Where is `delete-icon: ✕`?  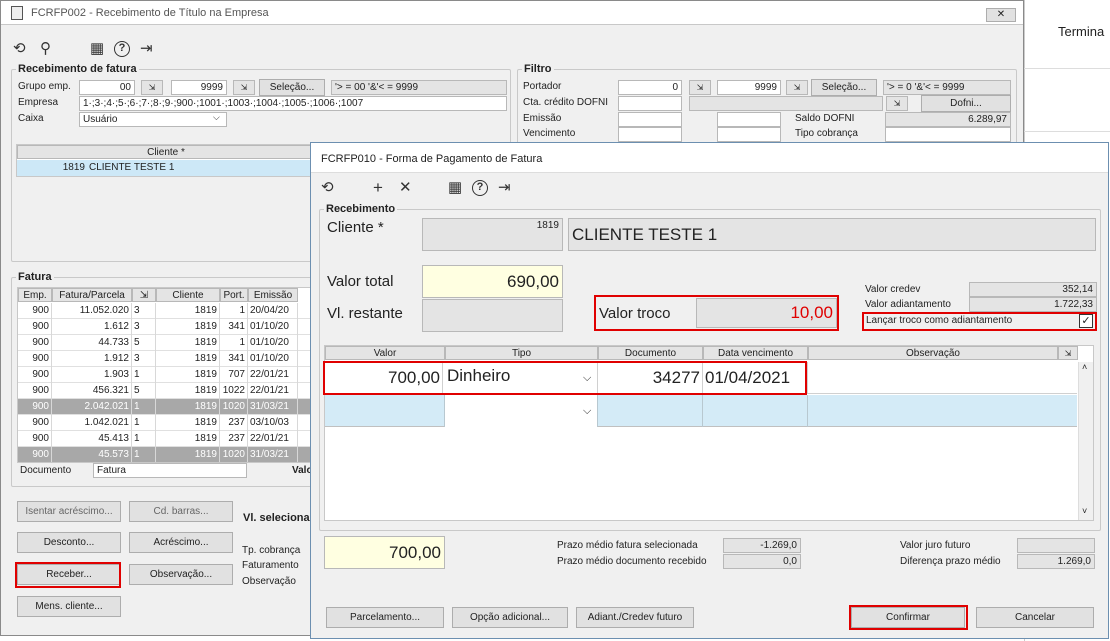
delete-icon: ✕ is located at coordinates (405, 188).